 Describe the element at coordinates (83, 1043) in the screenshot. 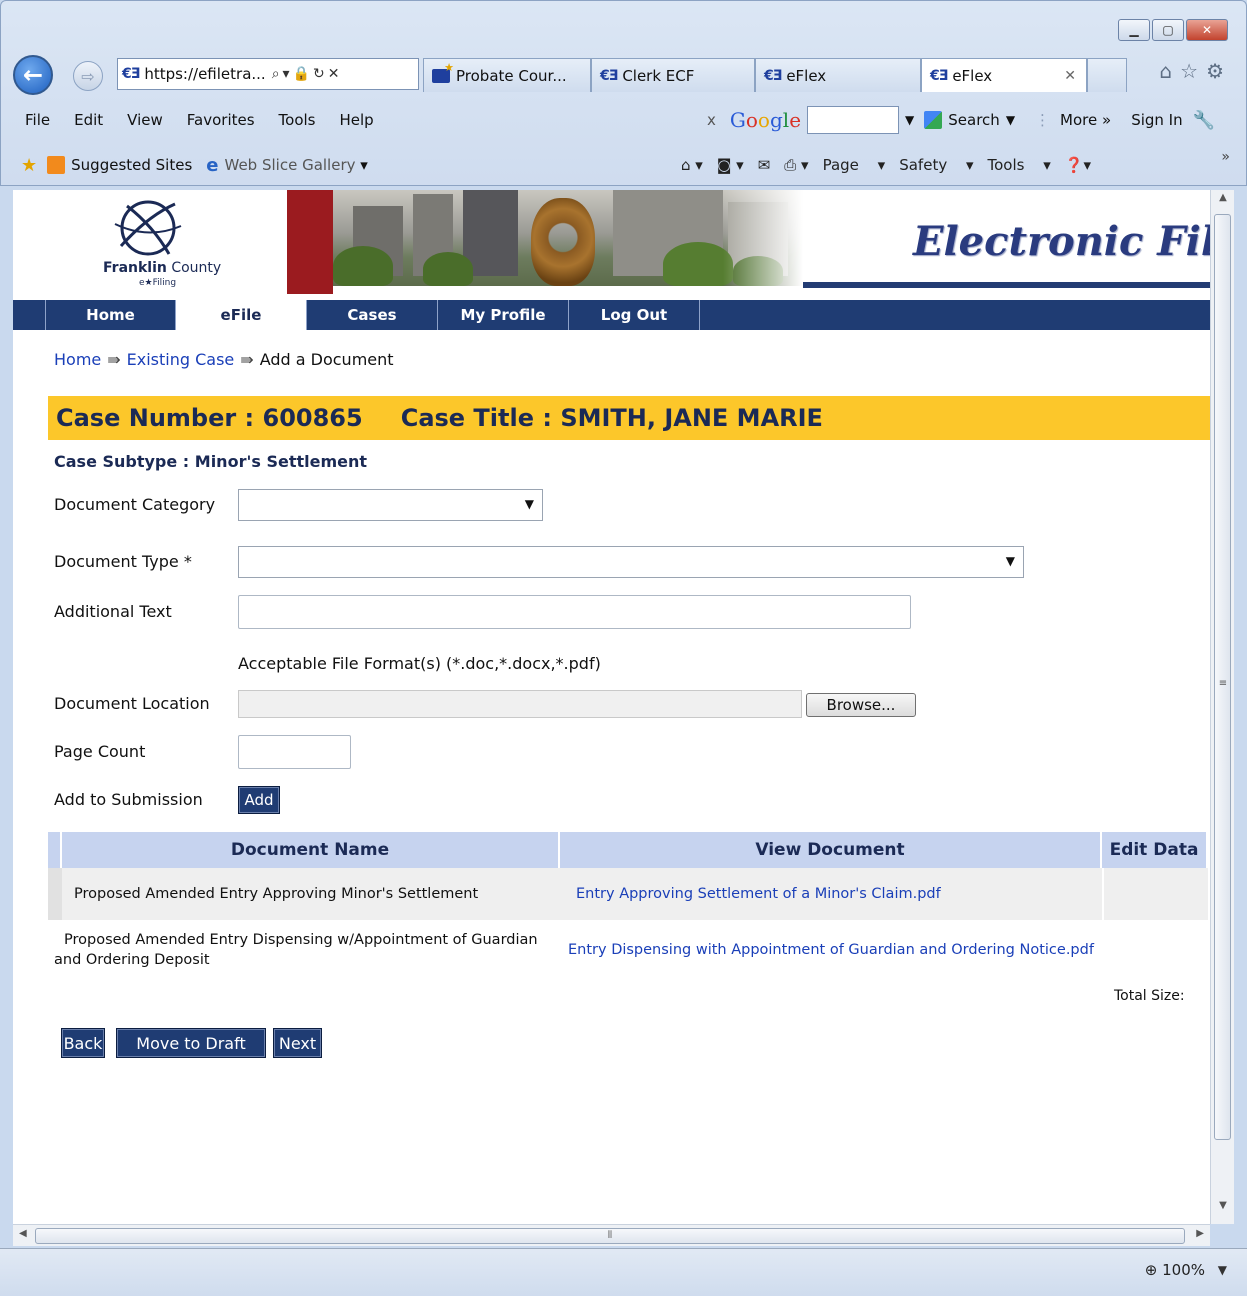

I see `back-button: Back` at that location.